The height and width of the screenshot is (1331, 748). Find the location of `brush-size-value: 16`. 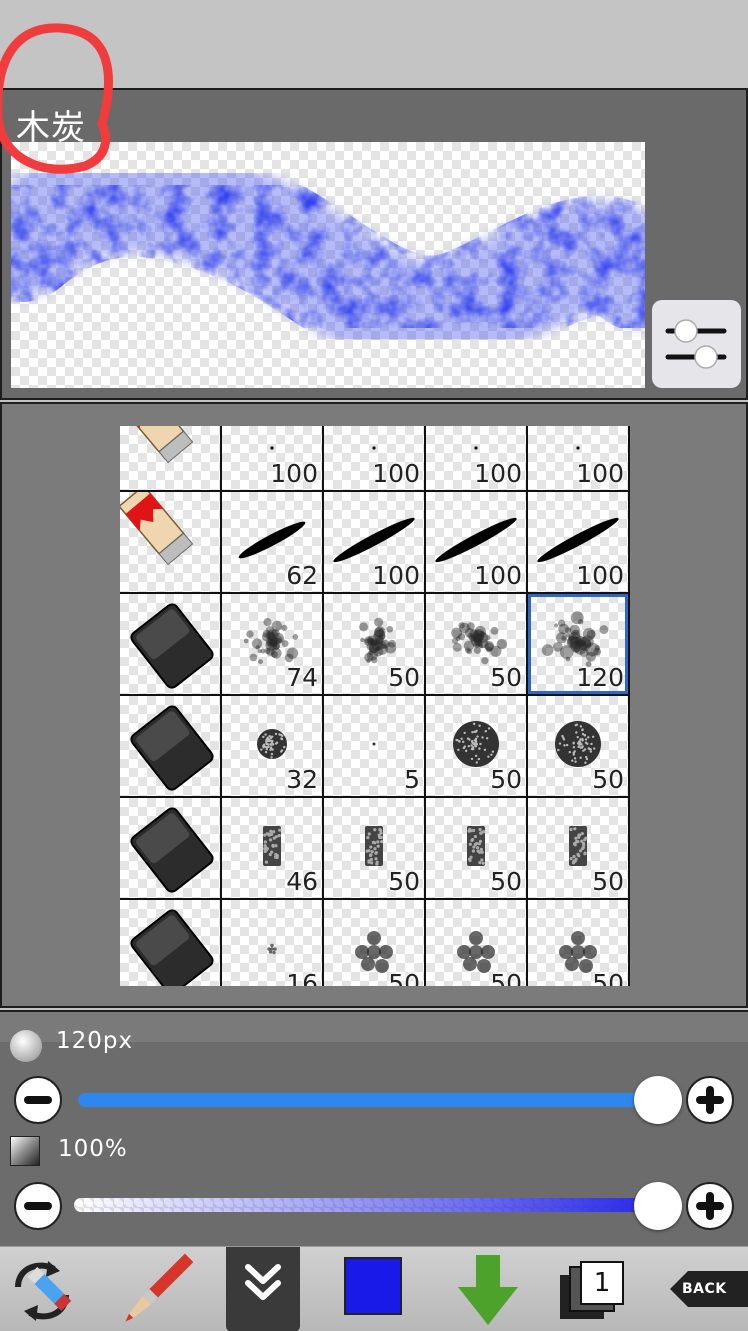

brush-size-value: 16 is located at coordinates (302, 977).